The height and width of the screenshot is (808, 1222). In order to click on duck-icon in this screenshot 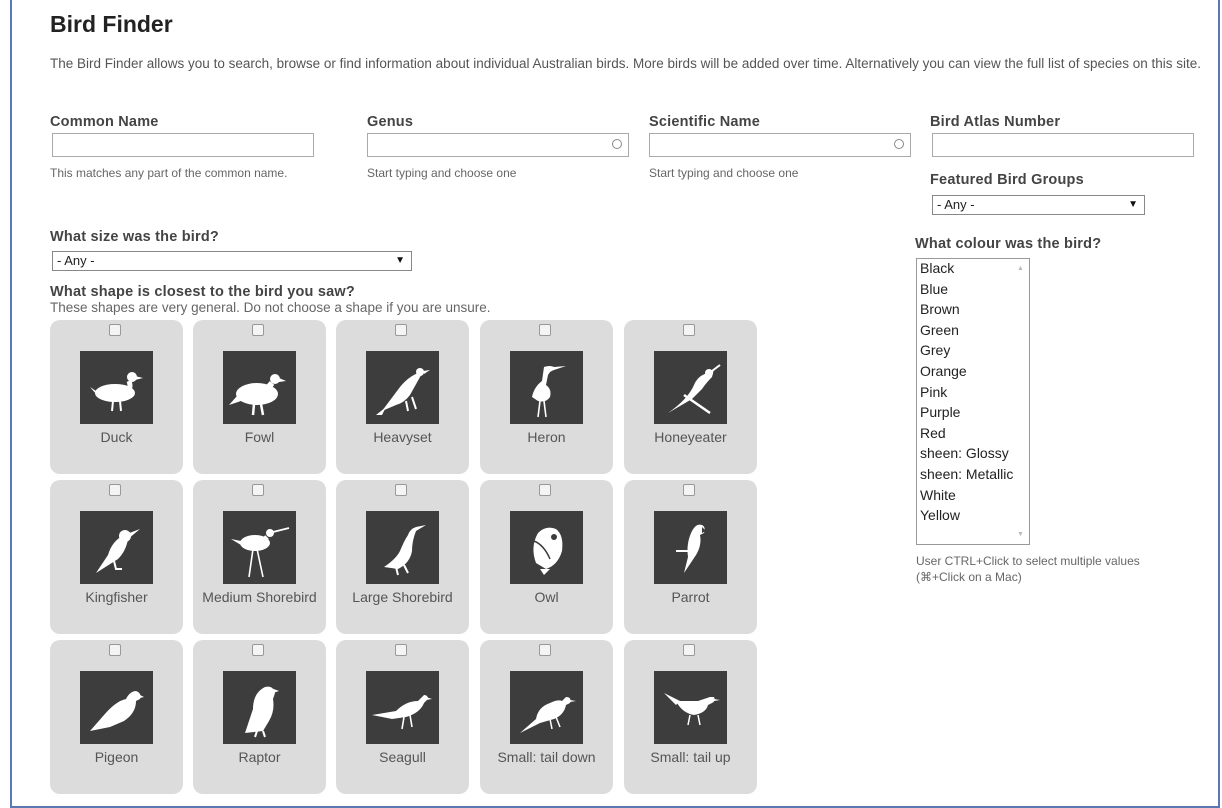, I will do `click(116, 387)`.